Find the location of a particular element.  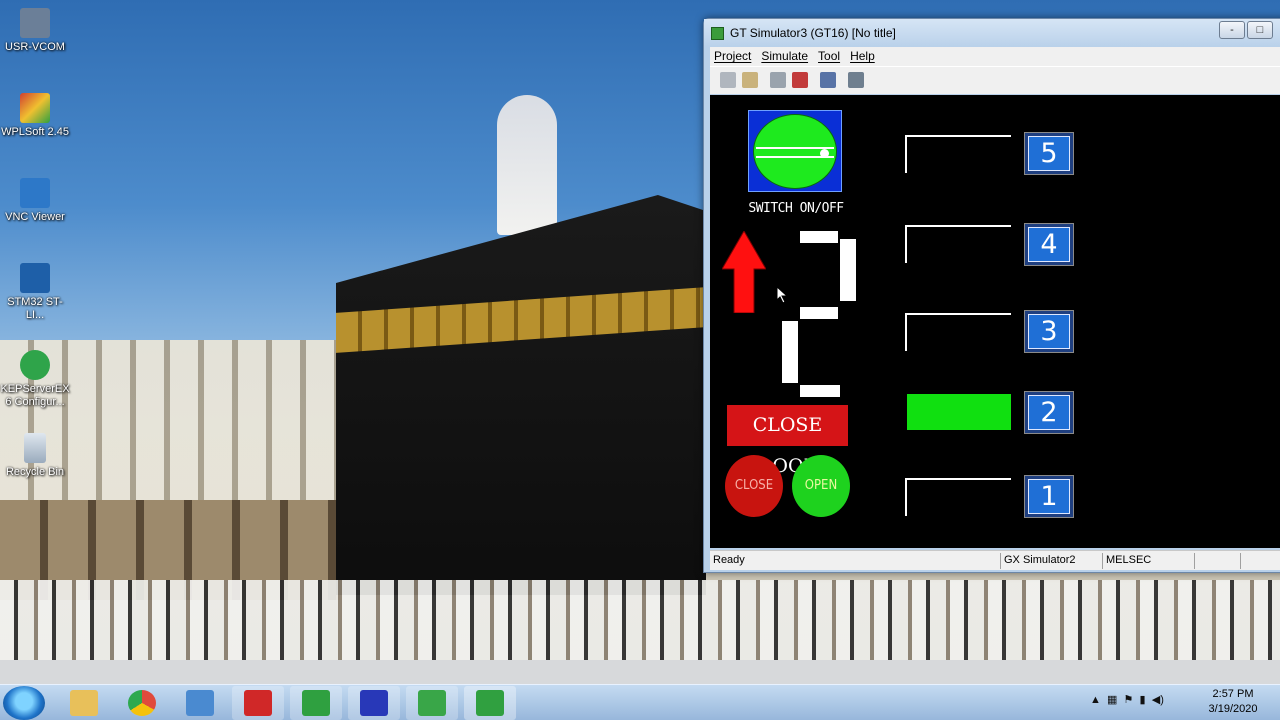

gt-simulator3-icon is located at coordinates (490, 703).